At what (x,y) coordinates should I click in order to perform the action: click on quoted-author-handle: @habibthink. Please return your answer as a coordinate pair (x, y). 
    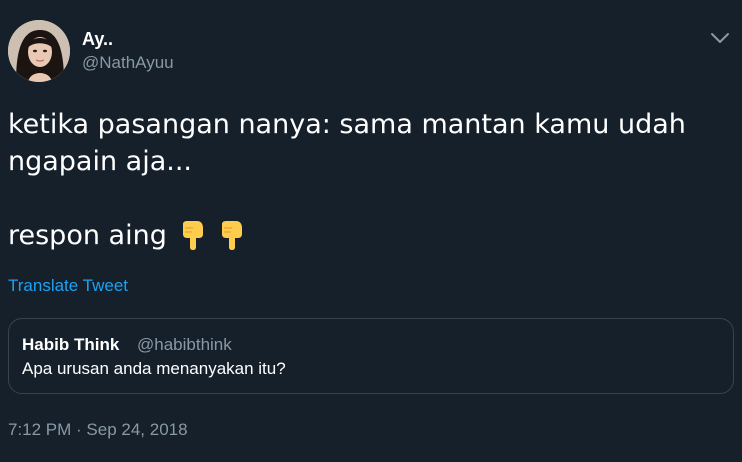
    Looking at the image, I should click on (184, 344).